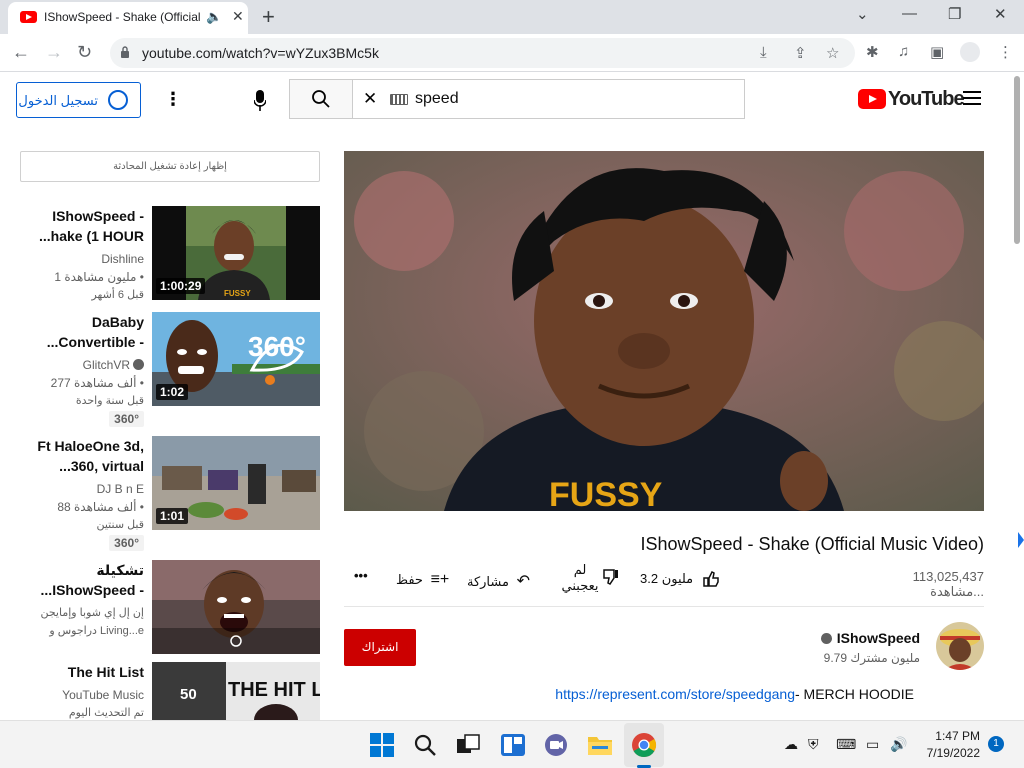 This screenshot has width=1024, height=768. Describe the element at coordinates (950, 753) in the screenshot. I see `clock-date: 7/19/2022` at that location.